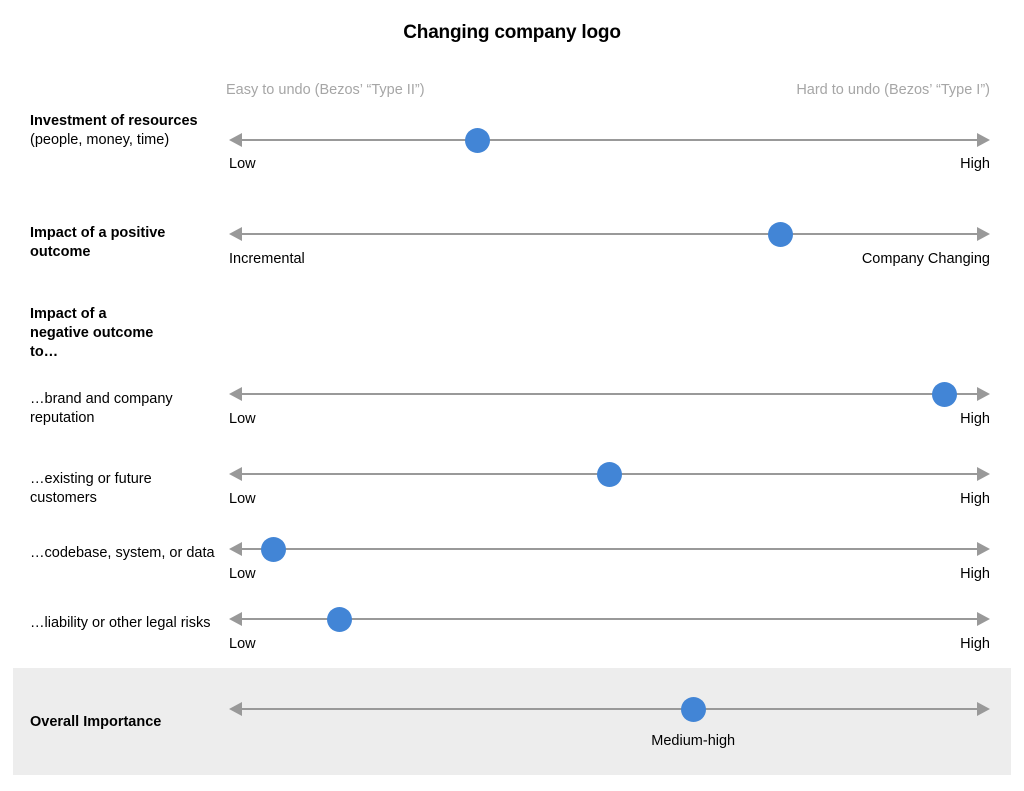 The image size is (1024, 791). I want to click on row-label-liability-legal-risks: …liability or other legal risks, so click(126, 623).